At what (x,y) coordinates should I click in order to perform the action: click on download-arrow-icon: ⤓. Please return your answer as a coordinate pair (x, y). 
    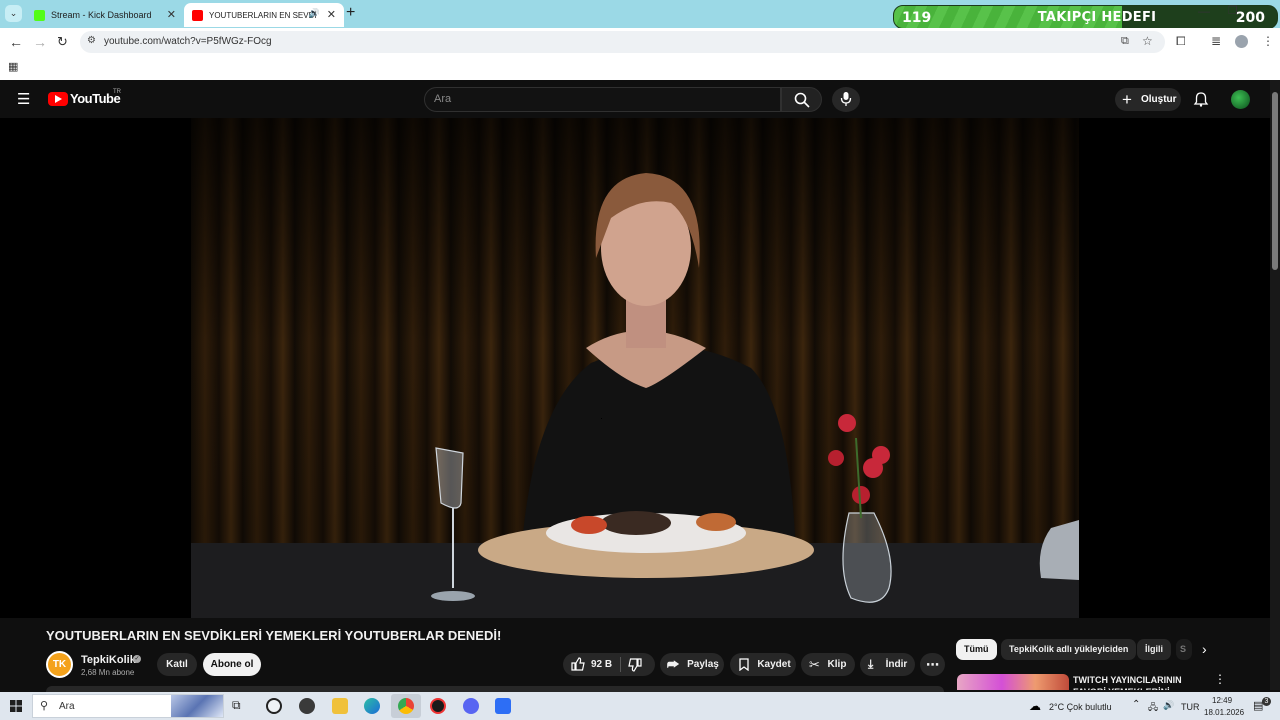
    Looking at the image, I should click on (871, 664).